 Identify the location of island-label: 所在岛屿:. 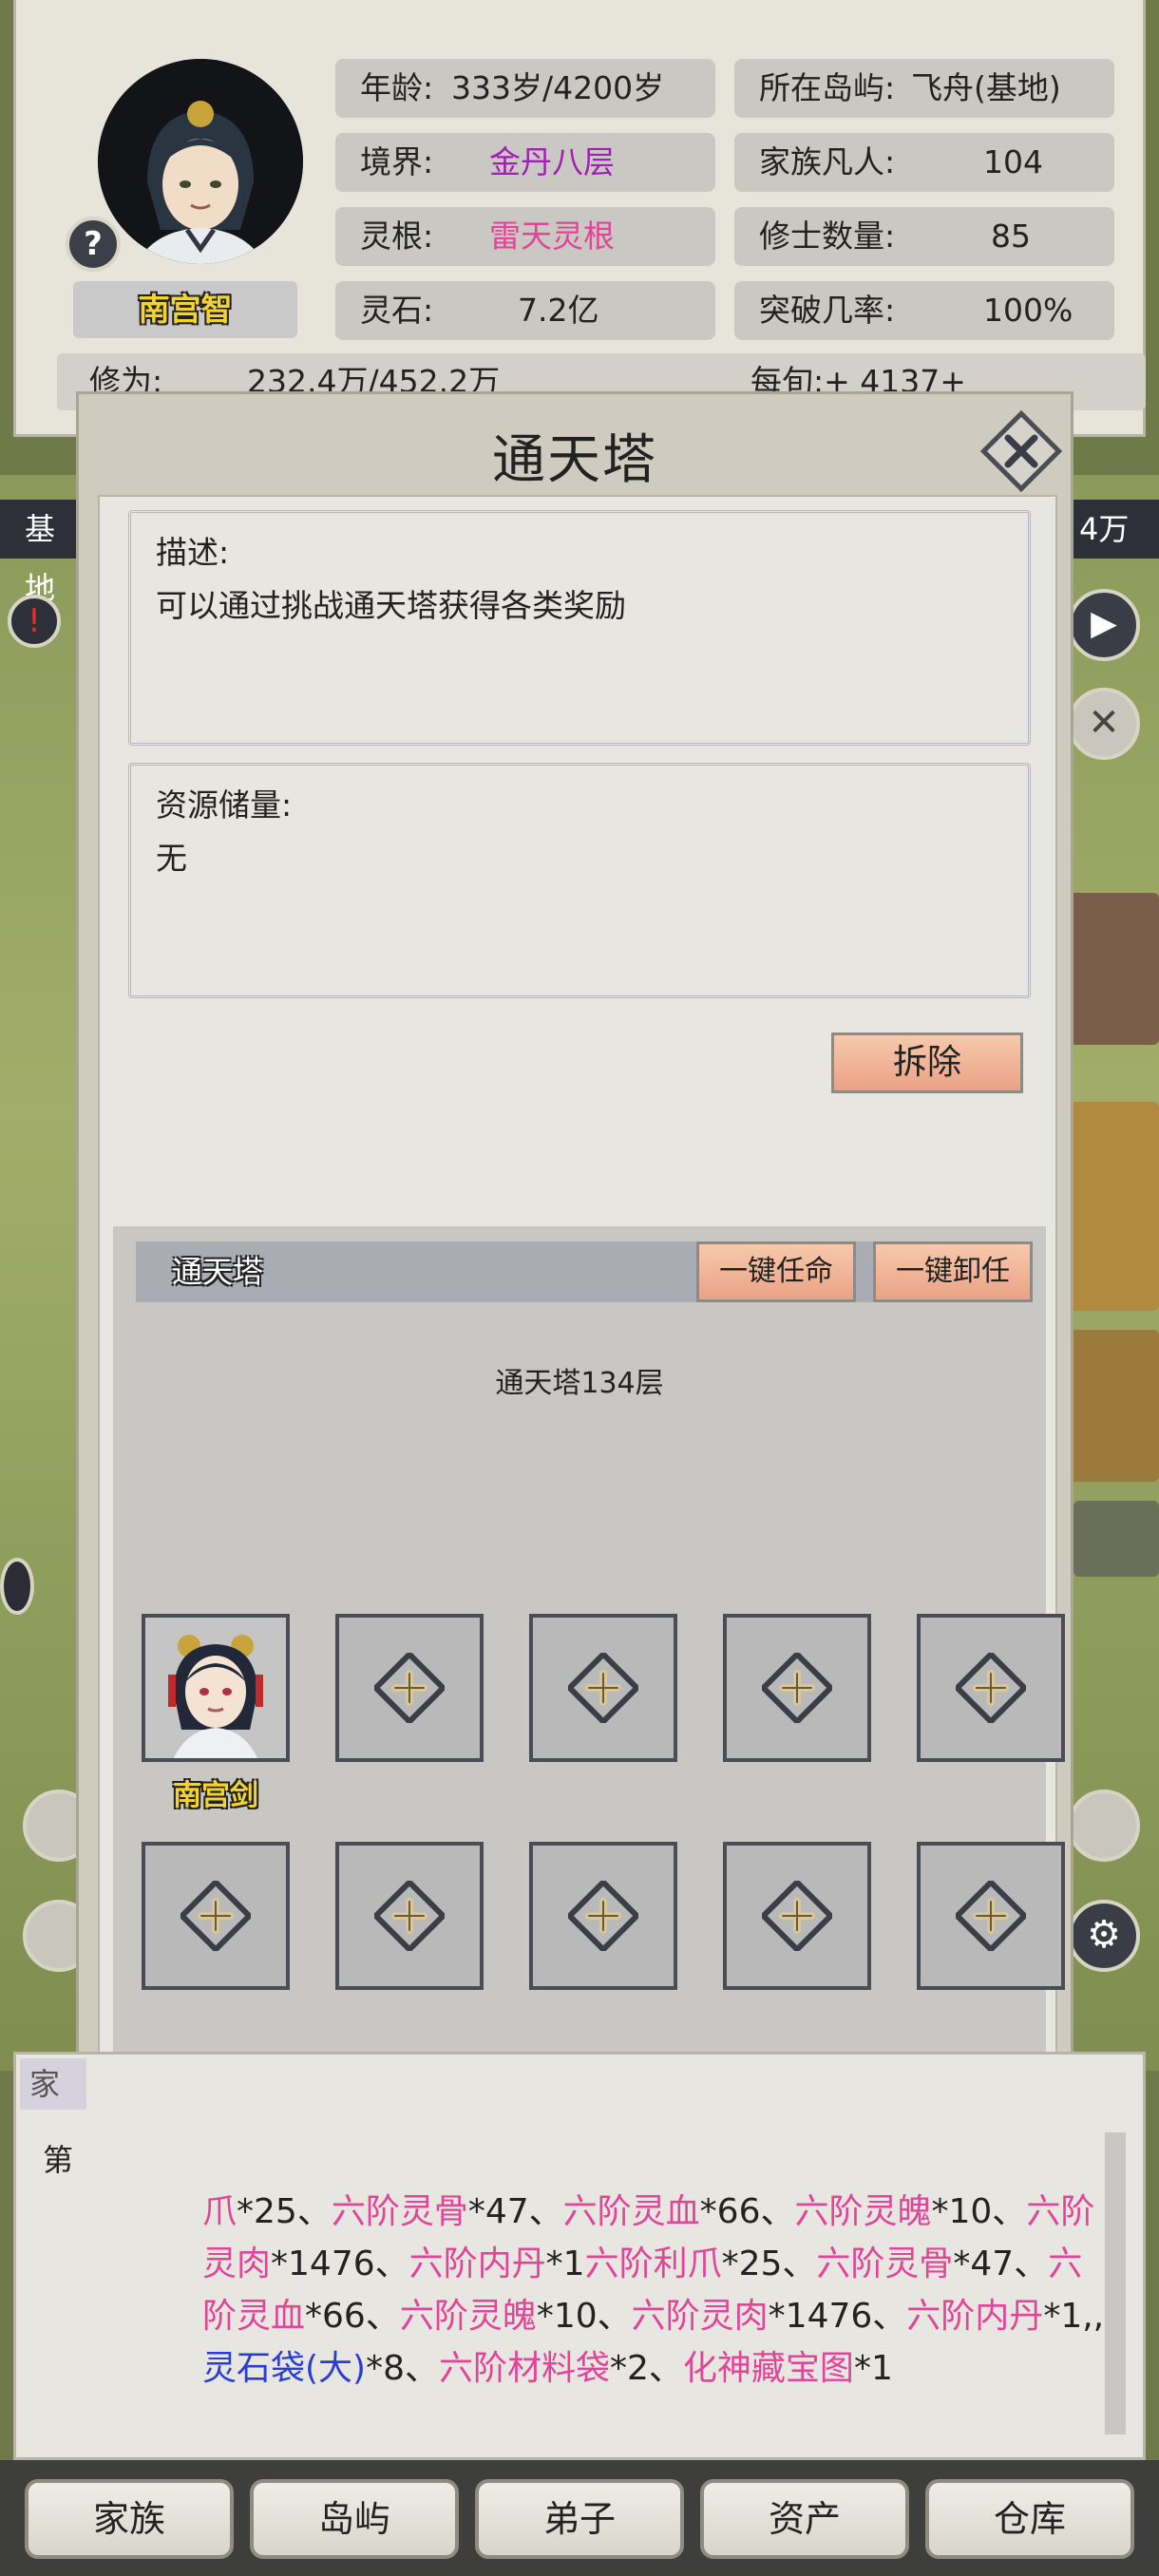
(827, 87).